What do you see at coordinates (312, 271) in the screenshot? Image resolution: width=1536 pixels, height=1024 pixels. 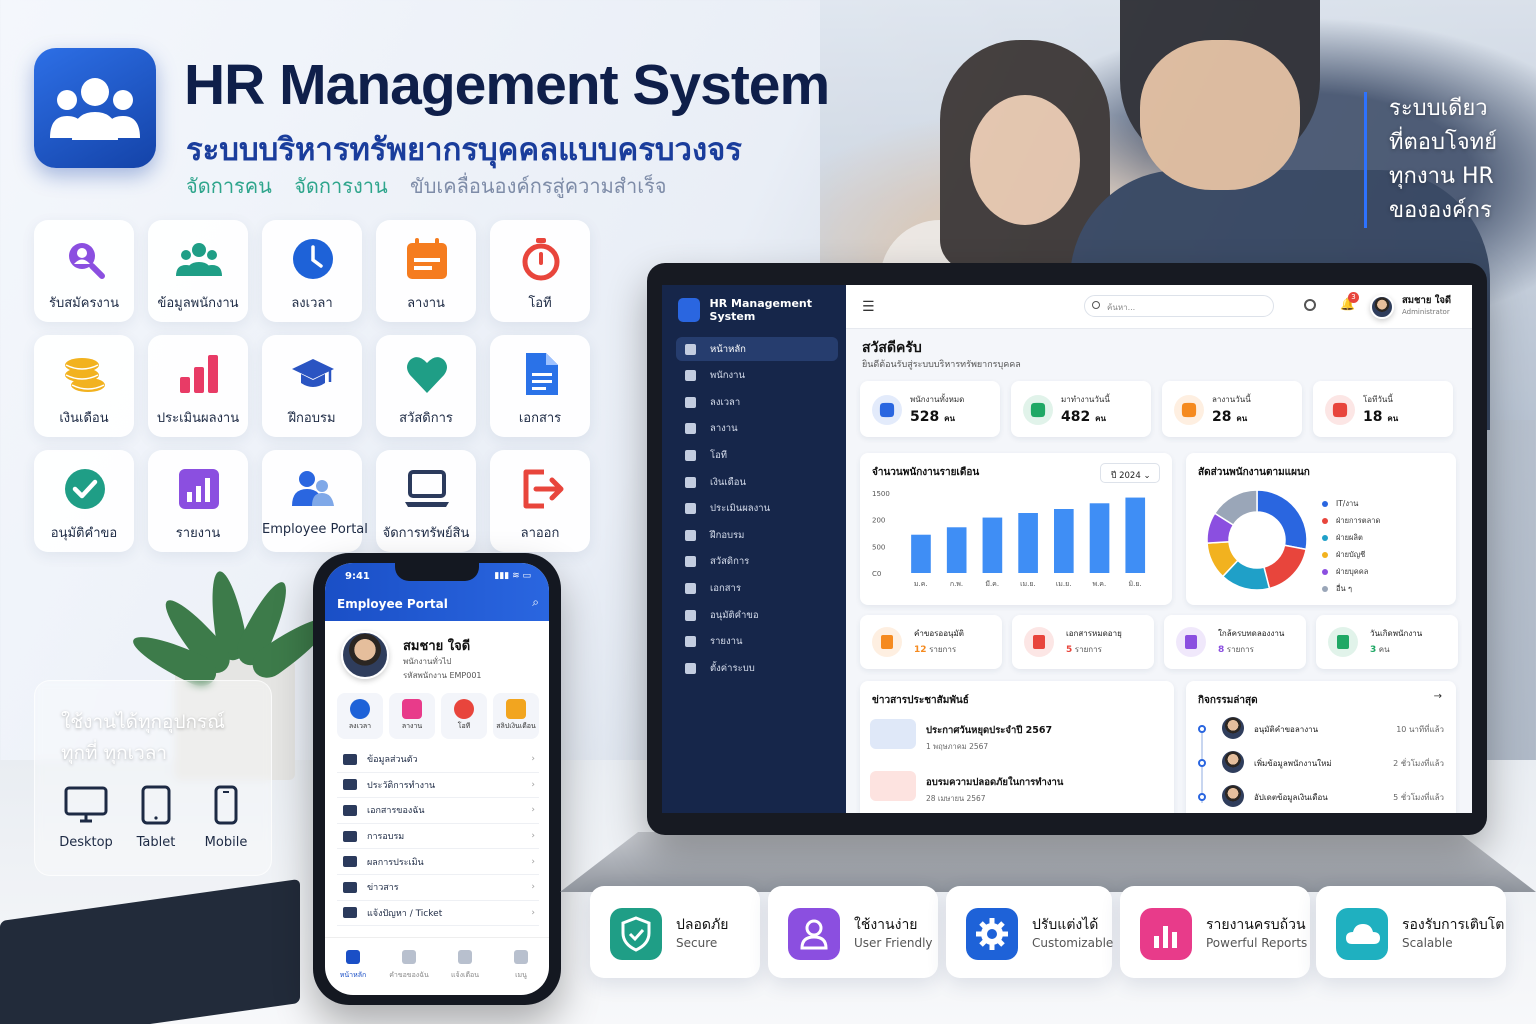 I see `module-clock: ลงเวลา` at bounding box center [312, 271].